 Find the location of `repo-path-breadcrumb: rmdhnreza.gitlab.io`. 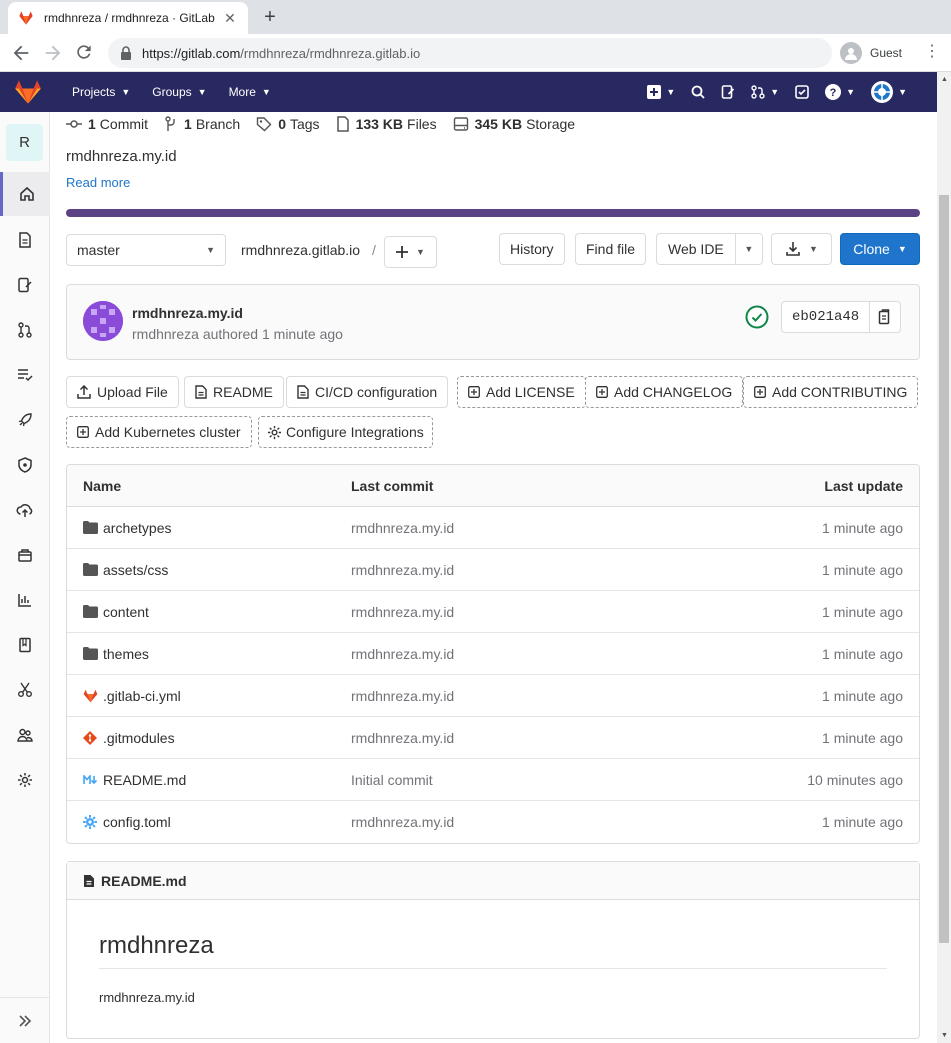

repo-path-breadcrumb: rmdhnreza.gitlab.io is located at coordinates (300, 250).